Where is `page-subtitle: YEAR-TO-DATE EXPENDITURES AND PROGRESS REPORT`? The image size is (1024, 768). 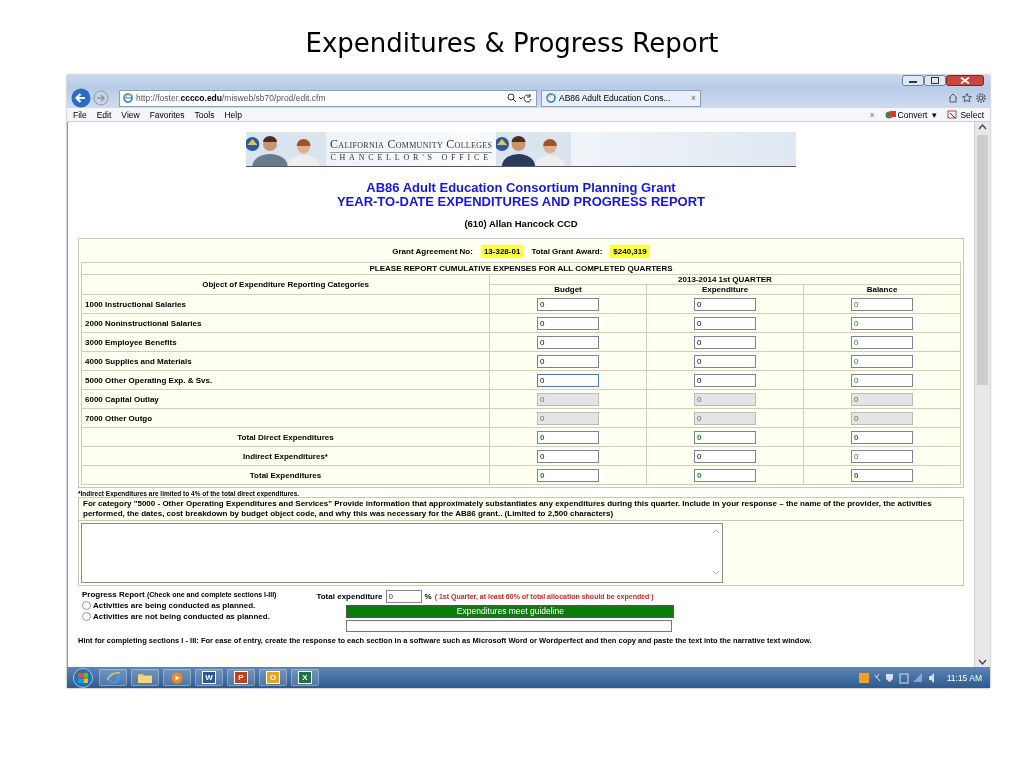
page-subtitle: YEAR-TO-DATE EXPENDITURES AND PROGRESS REPORT is located at coordinates (521, 202).